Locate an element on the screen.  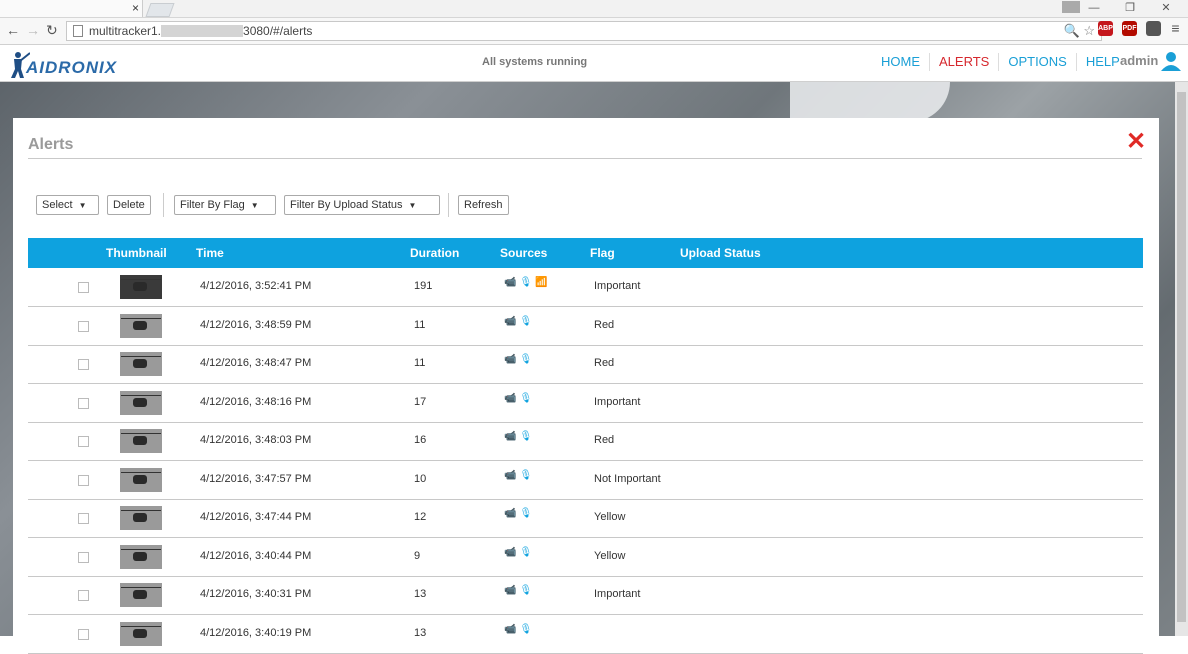
col-time: Time is located at coordinates (210, 253).